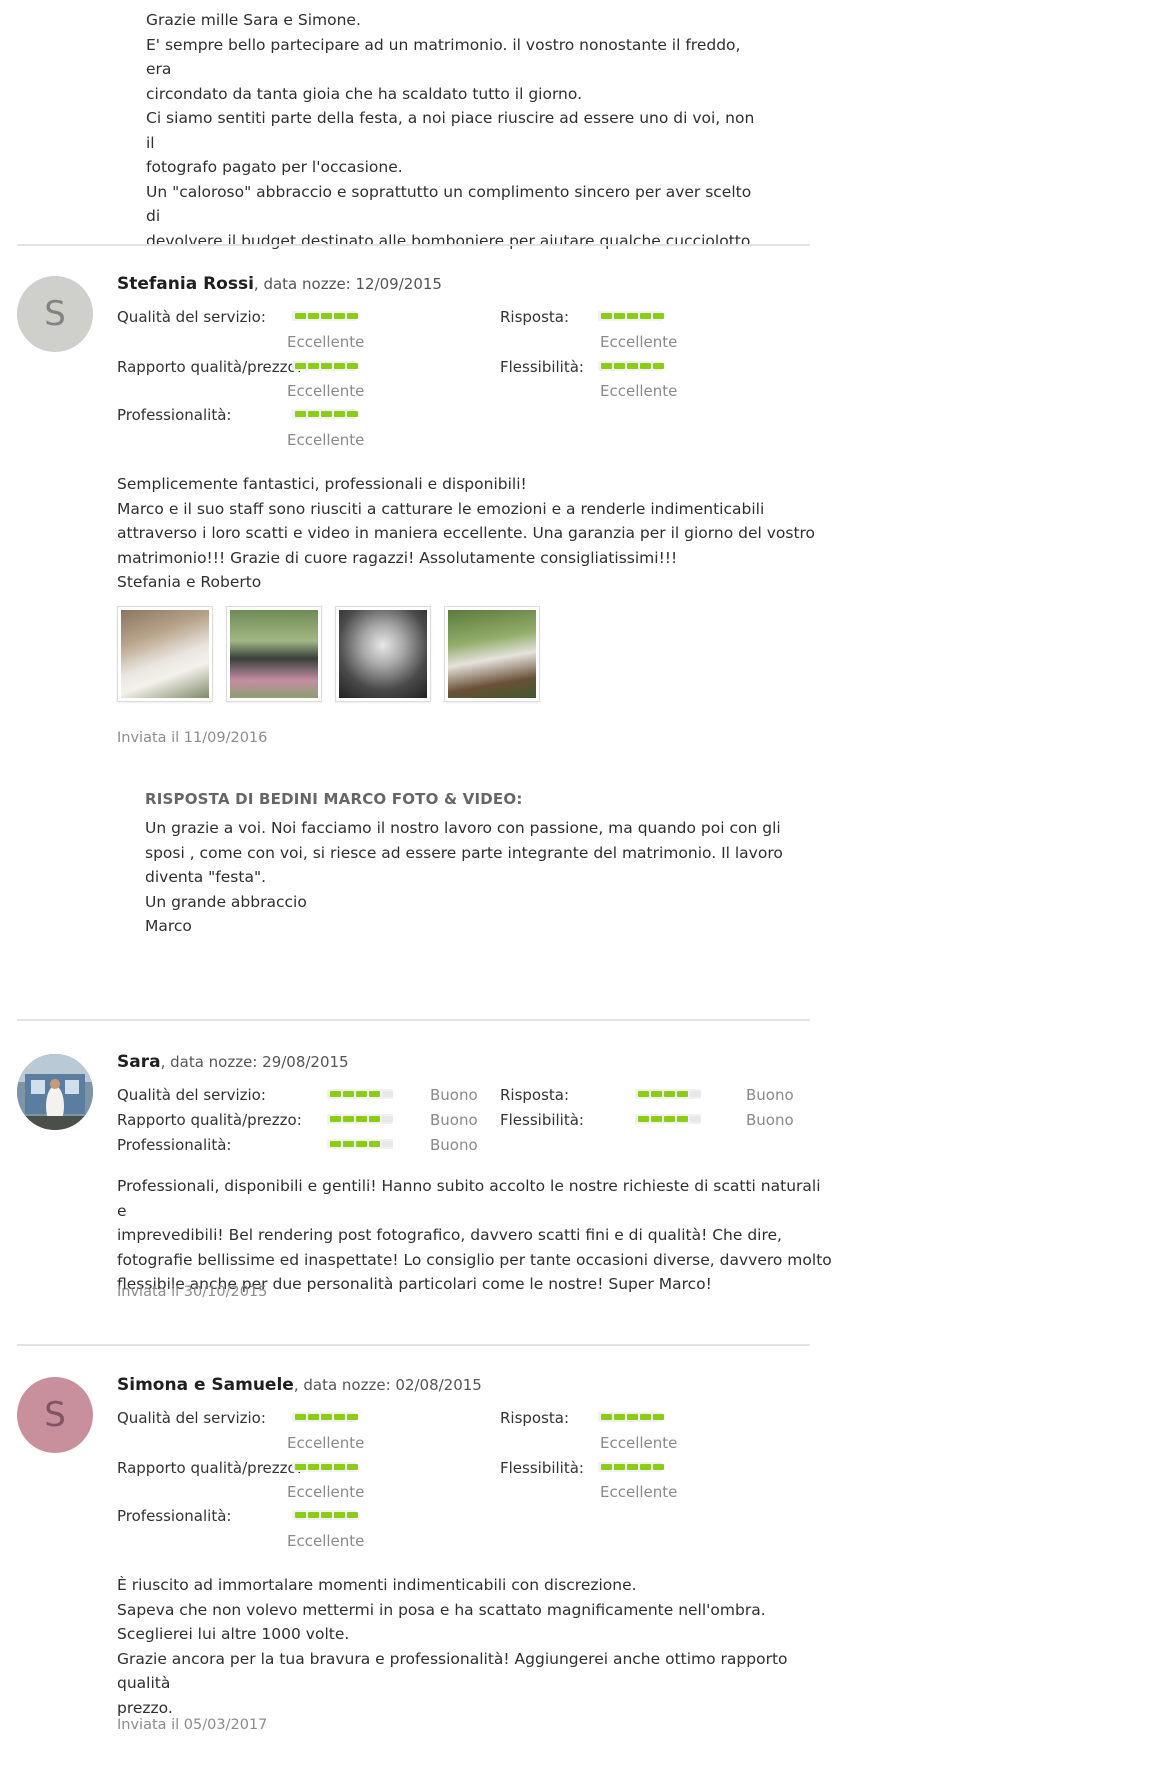 Image resolution: width=1155 pixels, height=1772 pixels. Describe the element at coordinates (55, 314) in the screenshot. I see `avatar: S` at that location.